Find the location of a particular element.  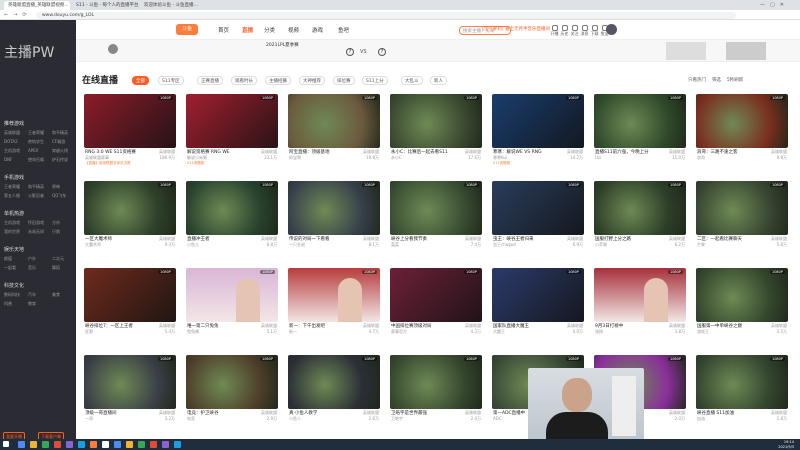

live-room-card: 1080P 电竞：护卫峡谷 英雄联盟 电竞 2.9万 is located at coordinates (232, 392).